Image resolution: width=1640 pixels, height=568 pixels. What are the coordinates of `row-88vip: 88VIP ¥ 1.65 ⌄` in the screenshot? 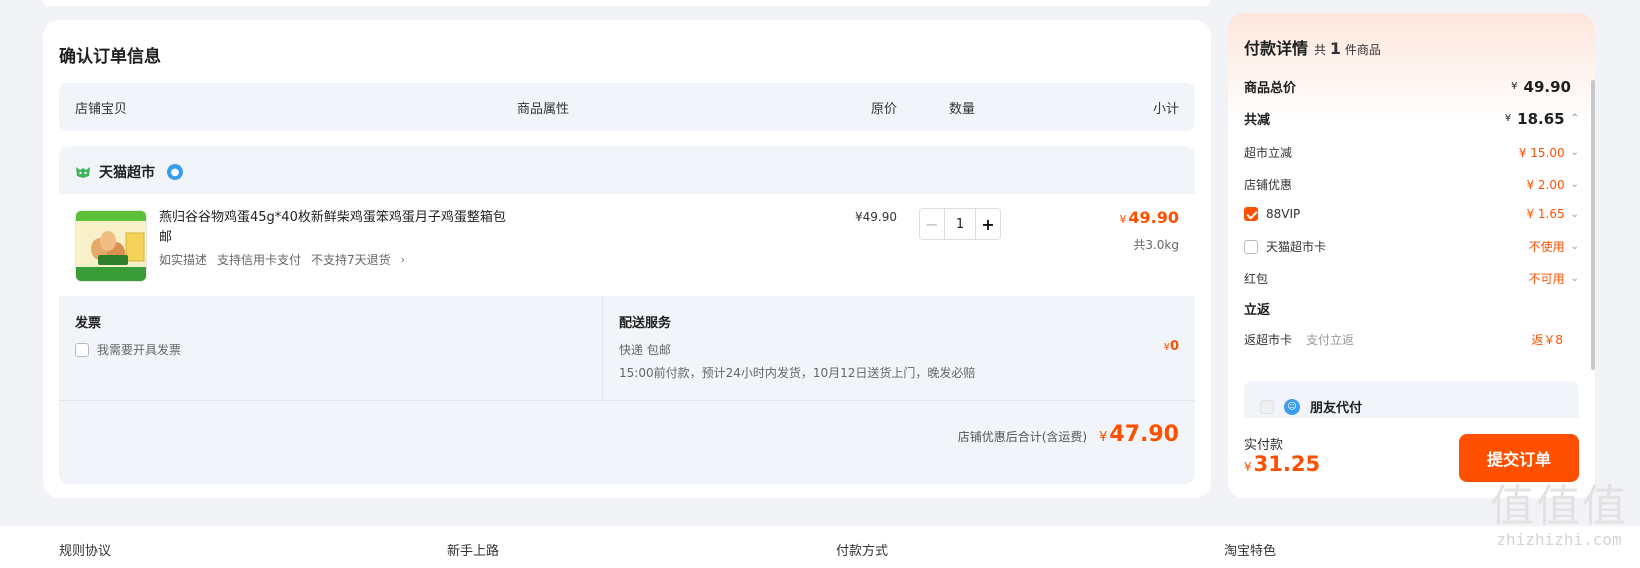 It's located at (1411, 214).